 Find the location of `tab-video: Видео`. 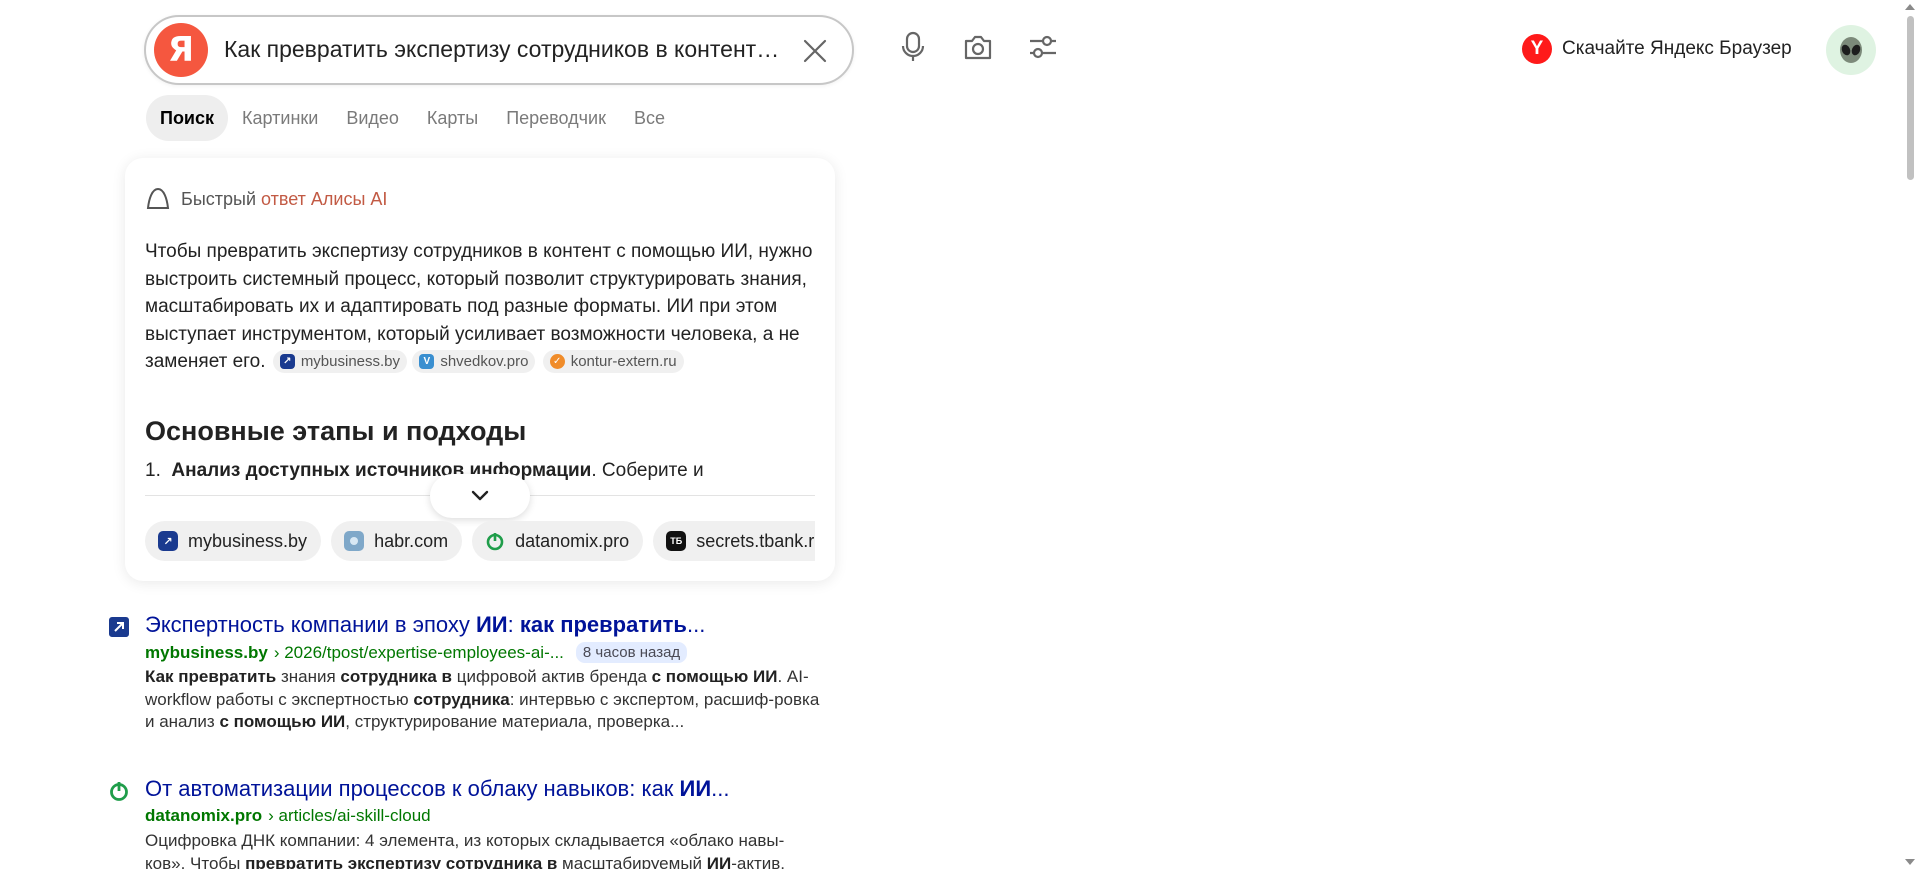

tab-video: Видео is located at coordinates (372, 118).